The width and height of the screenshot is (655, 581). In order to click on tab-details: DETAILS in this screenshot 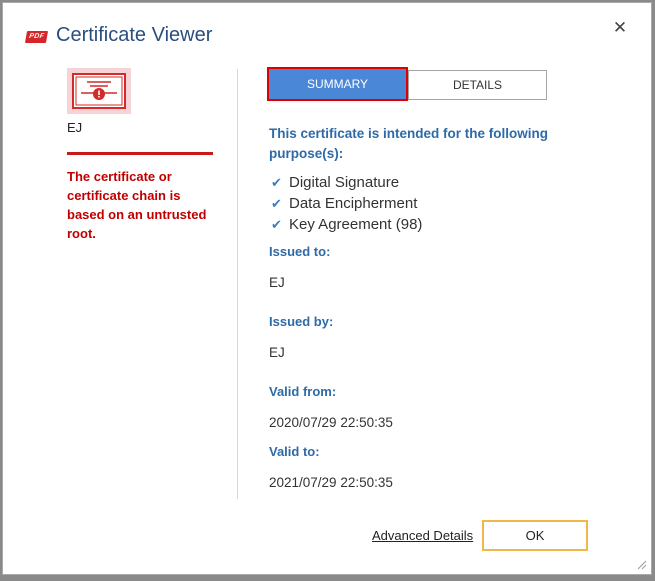, I will do `click(477, 85)`.